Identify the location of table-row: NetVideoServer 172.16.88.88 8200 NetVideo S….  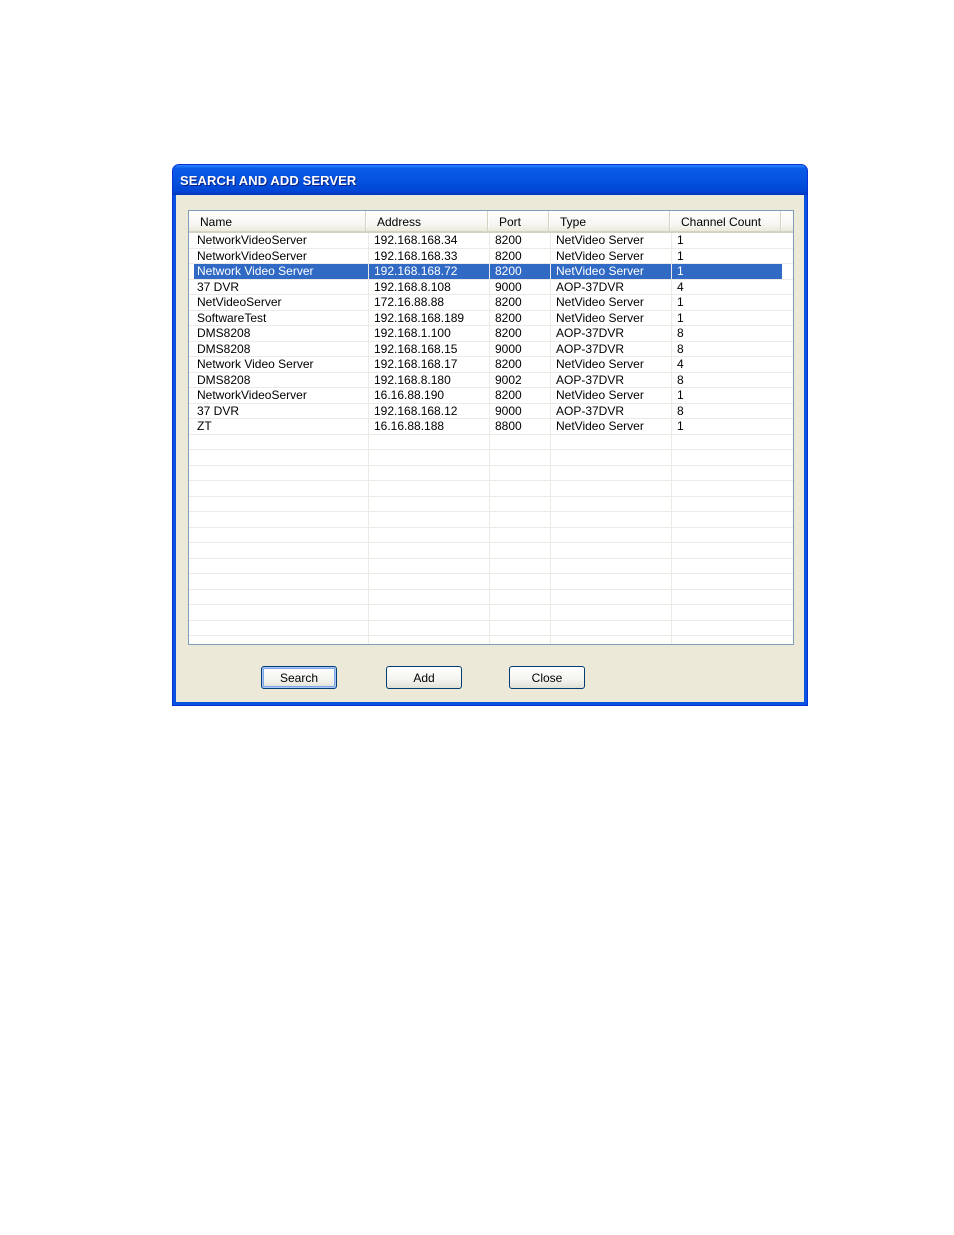
(491, 303).